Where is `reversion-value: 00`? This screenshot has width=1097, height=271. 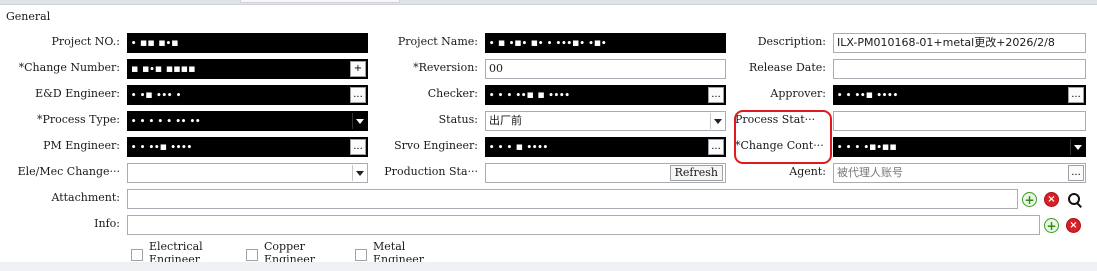 reversion-value: 00 is located at coordinates (496, 68).